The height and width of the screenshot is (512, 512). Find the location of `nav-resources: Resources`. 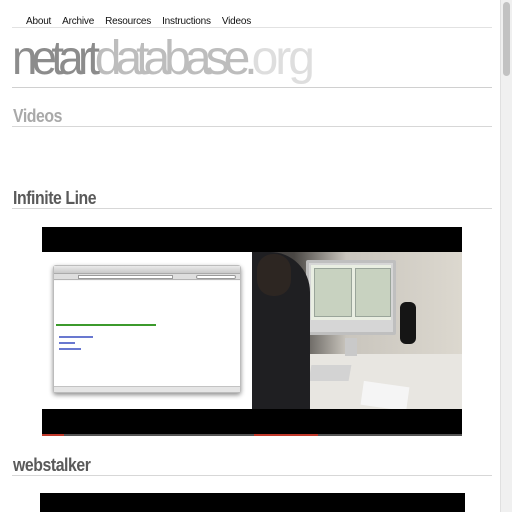

nav-resources: Resources is located at coordinates (128, 21).